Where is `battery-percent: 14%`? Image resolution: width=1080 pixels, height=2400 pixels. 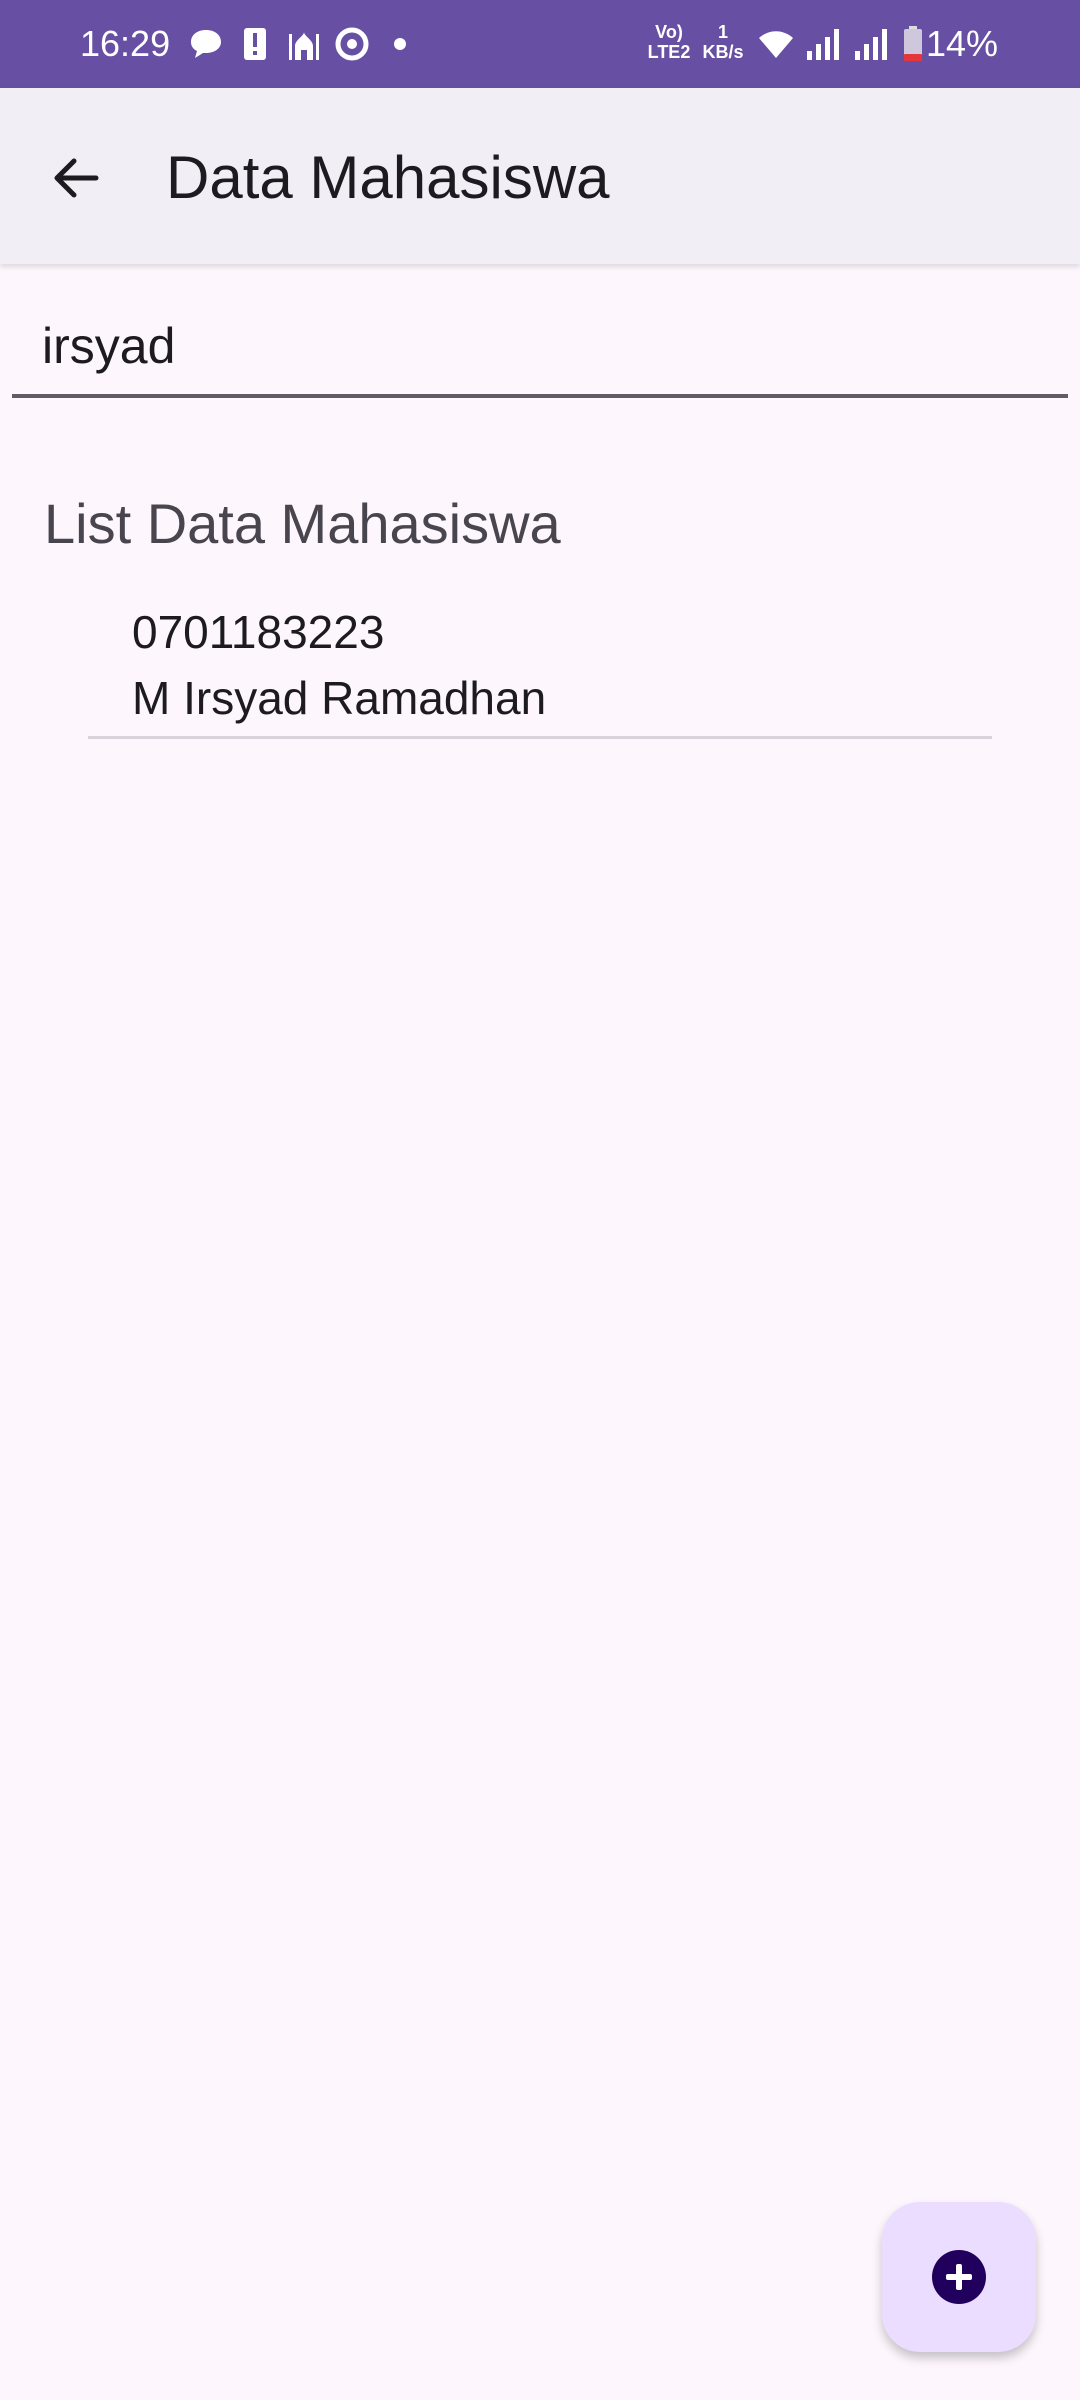 battery-percent: 14% is located at coordinates (961, 43).